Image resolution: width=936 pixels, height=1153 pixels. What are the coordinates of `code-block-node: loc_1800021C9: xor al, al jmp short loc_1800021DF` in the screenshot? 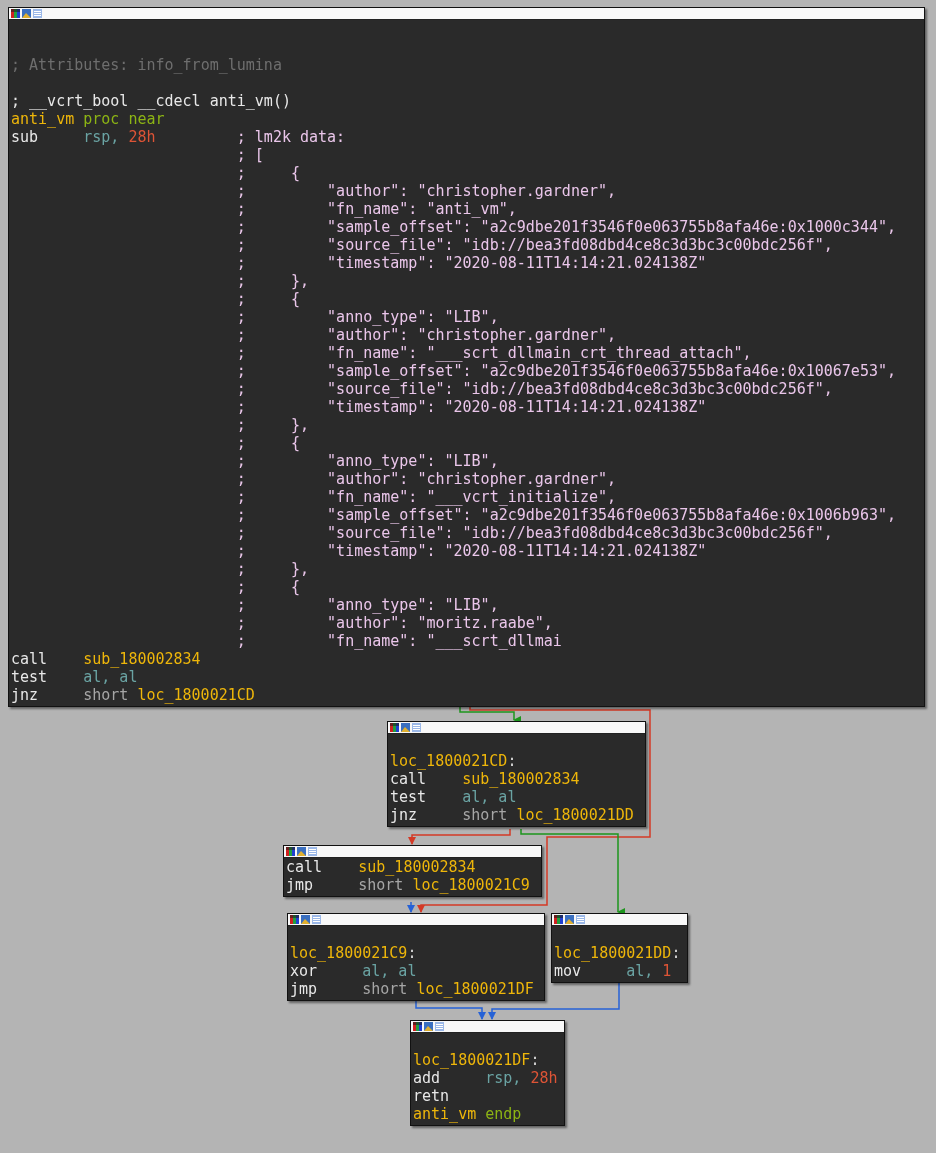 It's located at (416, 957).